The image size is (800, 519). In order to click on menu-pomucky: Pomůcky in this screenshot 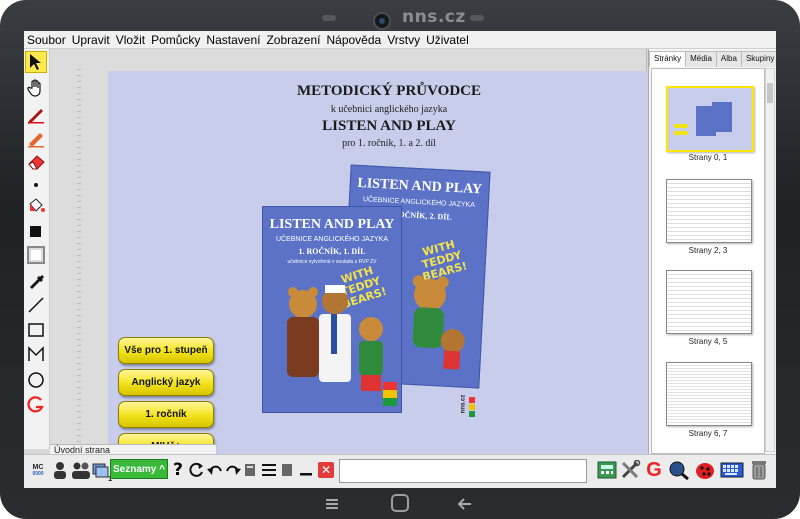, I will do `click(175, 40)`.